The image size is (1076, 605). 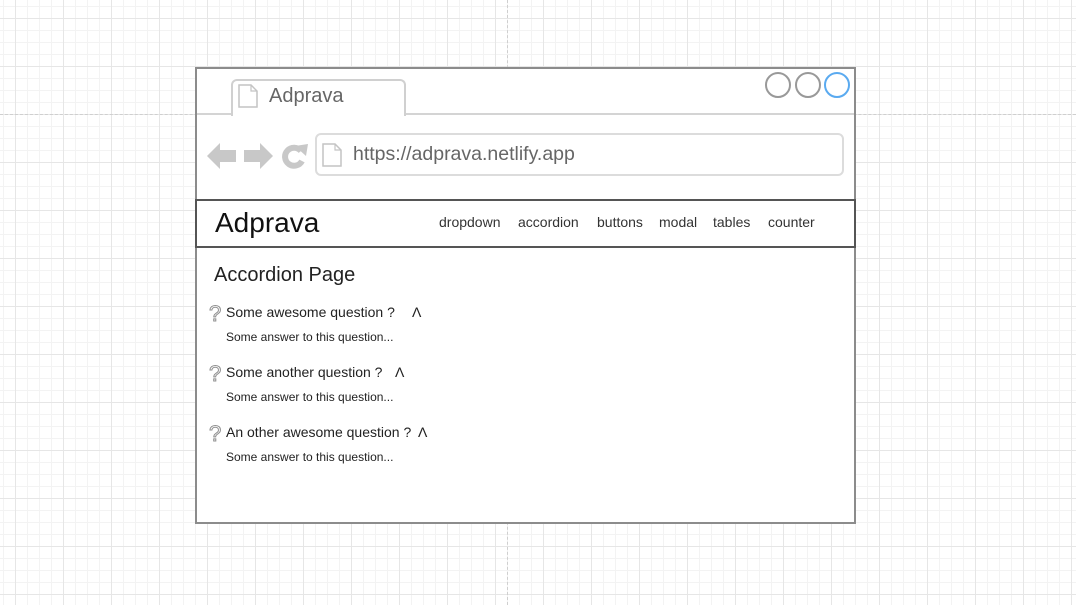 I want to click on nav-link-tables: tables, so click(x=731, y=222).